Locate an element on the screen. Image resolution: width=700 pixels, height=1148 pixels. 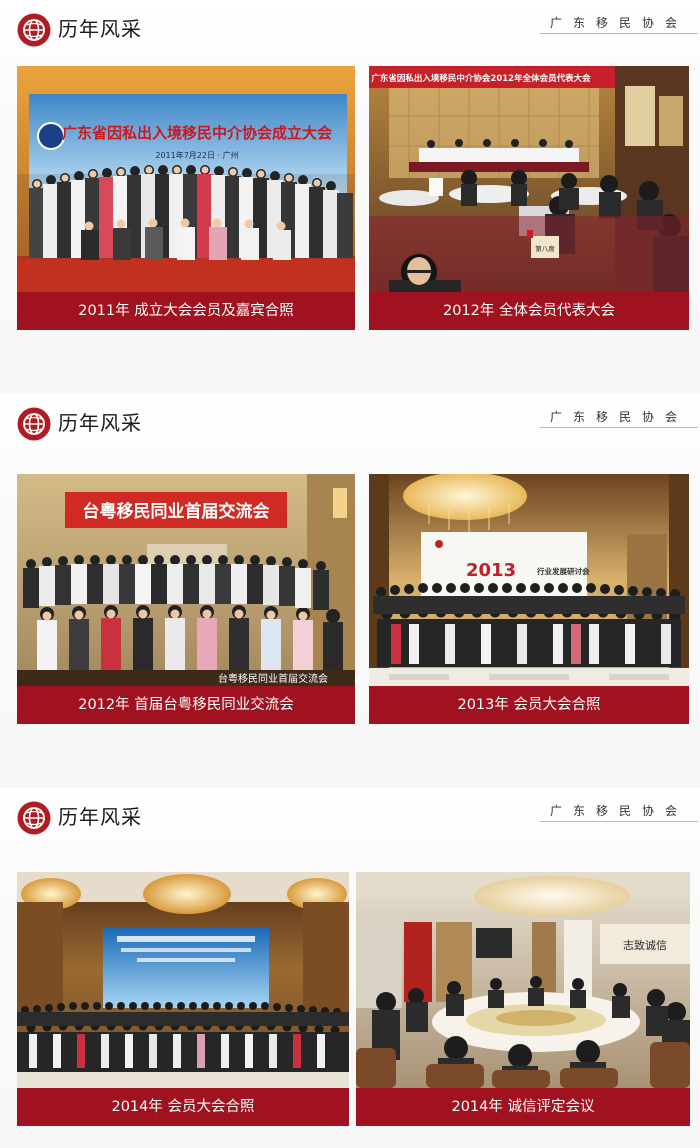
group-photo is located at coordinates (183, 980).